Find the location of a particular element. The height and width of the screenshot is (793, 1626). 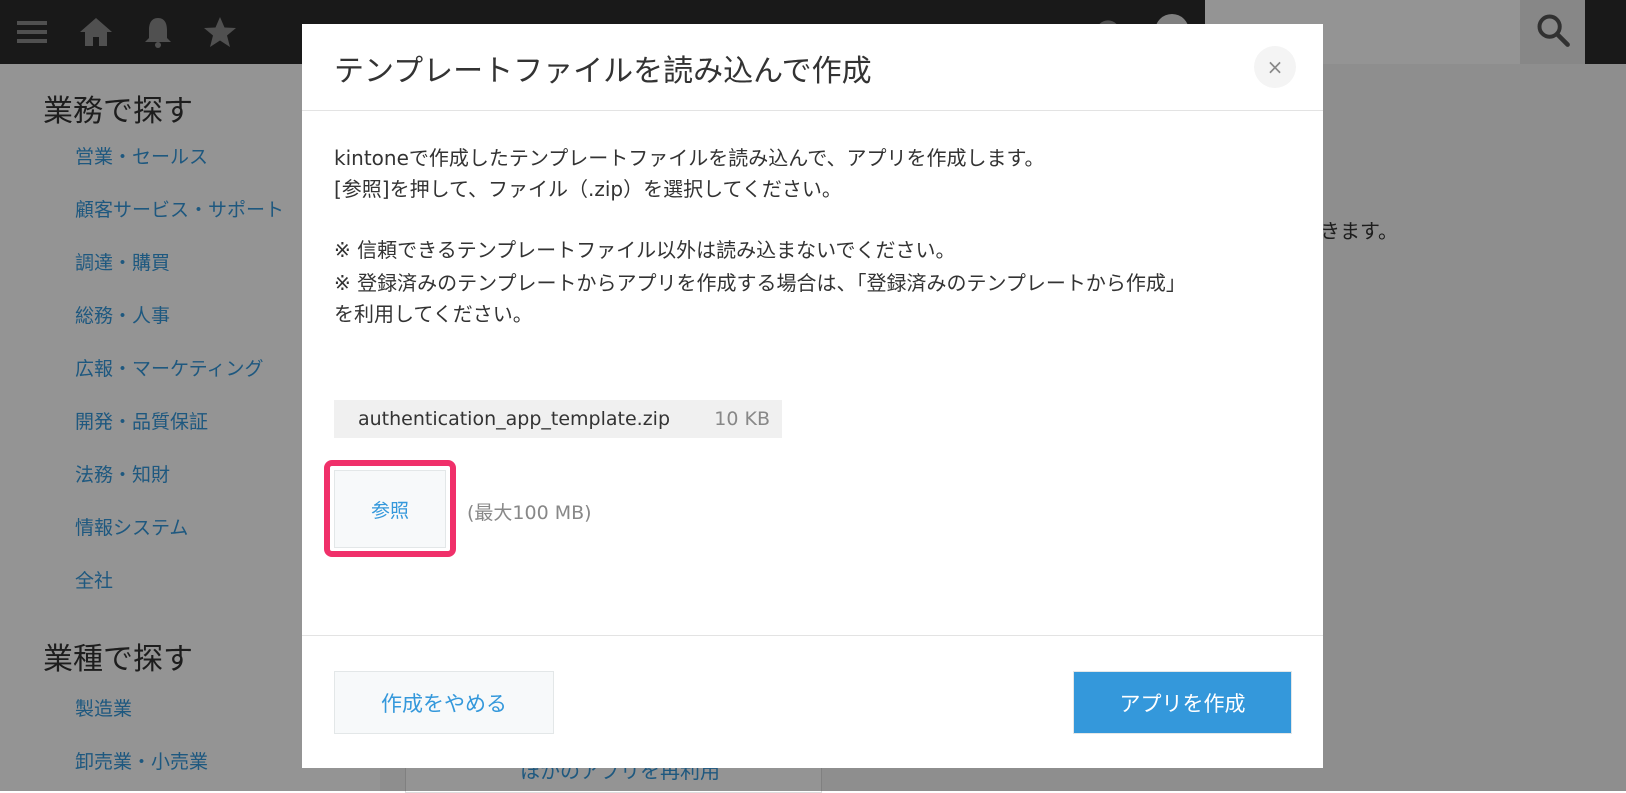

close-icon: × is located at coordinates (1275, 67).